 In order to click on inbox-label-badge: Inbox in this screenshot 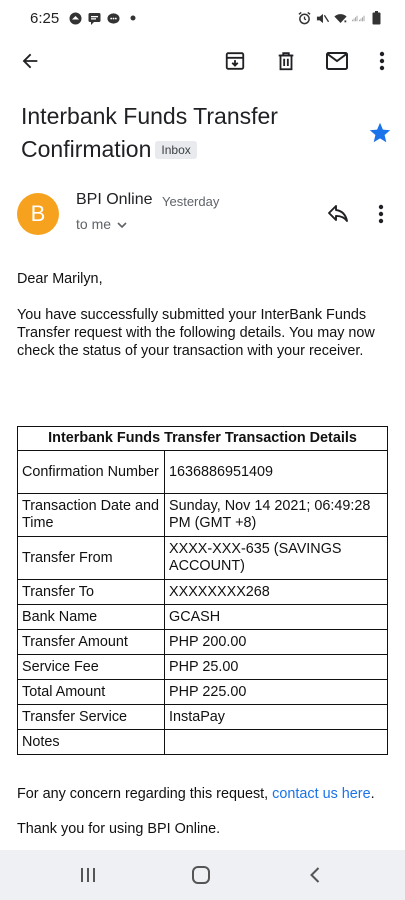, I will do `click(176, 149)`.